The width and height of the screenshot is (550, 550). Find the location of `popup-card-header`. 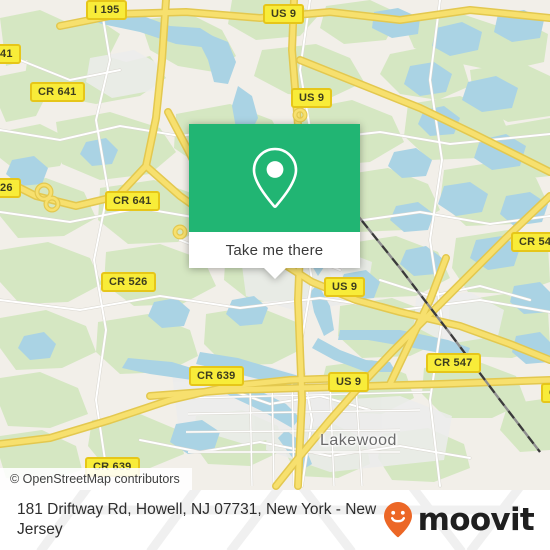

popup-card-header is located at coordinates (274, 178).